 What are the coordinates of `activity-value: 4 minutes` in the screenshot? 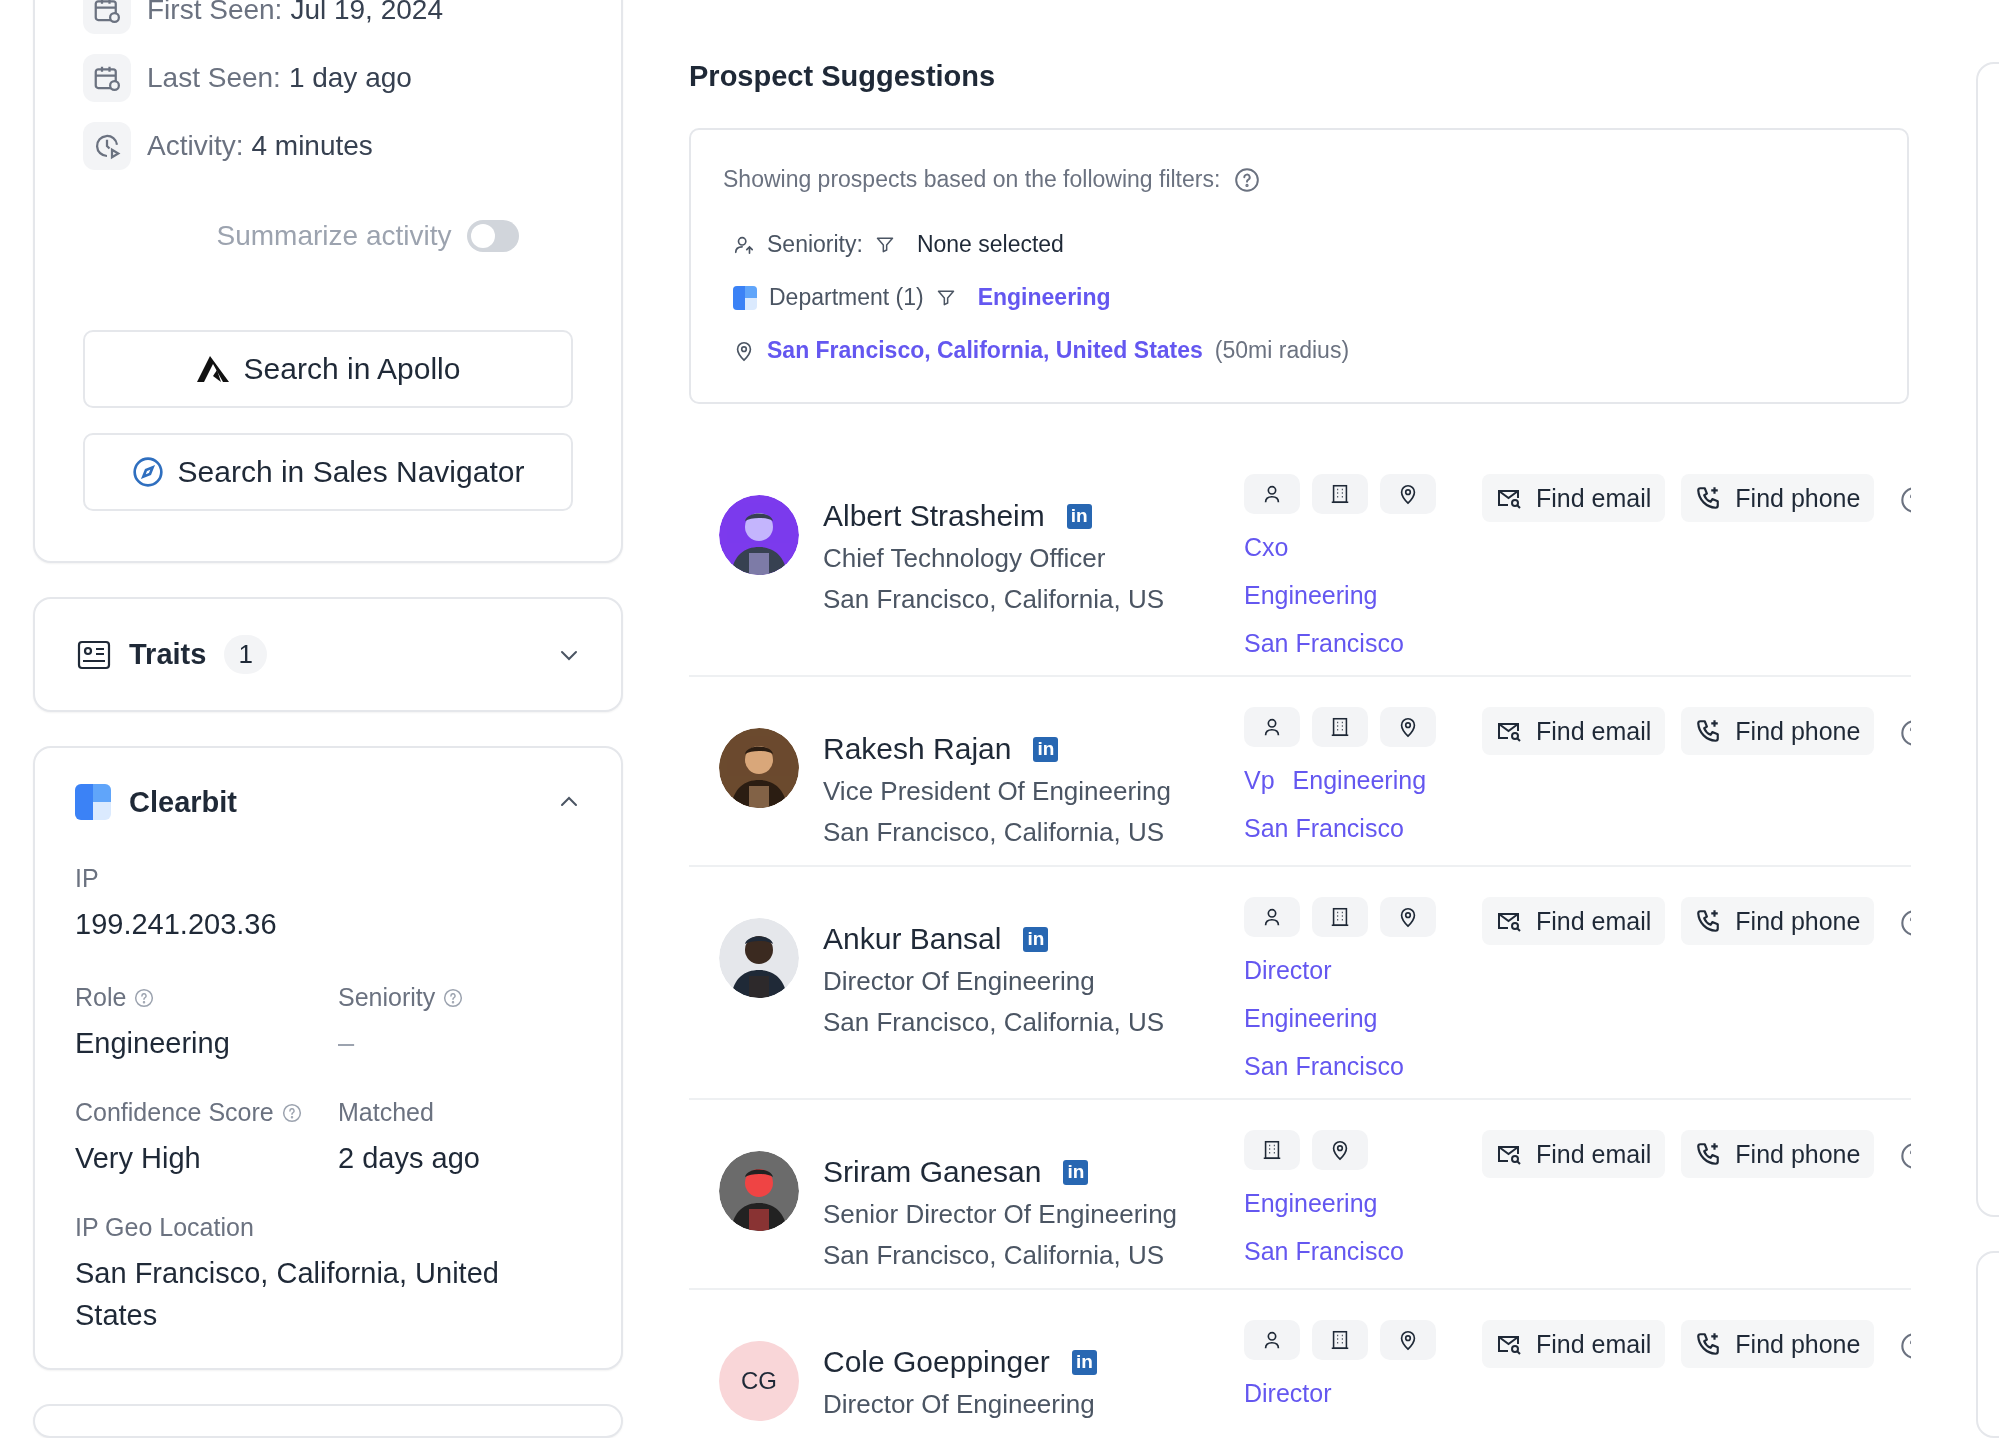 It's located at (312, 146).